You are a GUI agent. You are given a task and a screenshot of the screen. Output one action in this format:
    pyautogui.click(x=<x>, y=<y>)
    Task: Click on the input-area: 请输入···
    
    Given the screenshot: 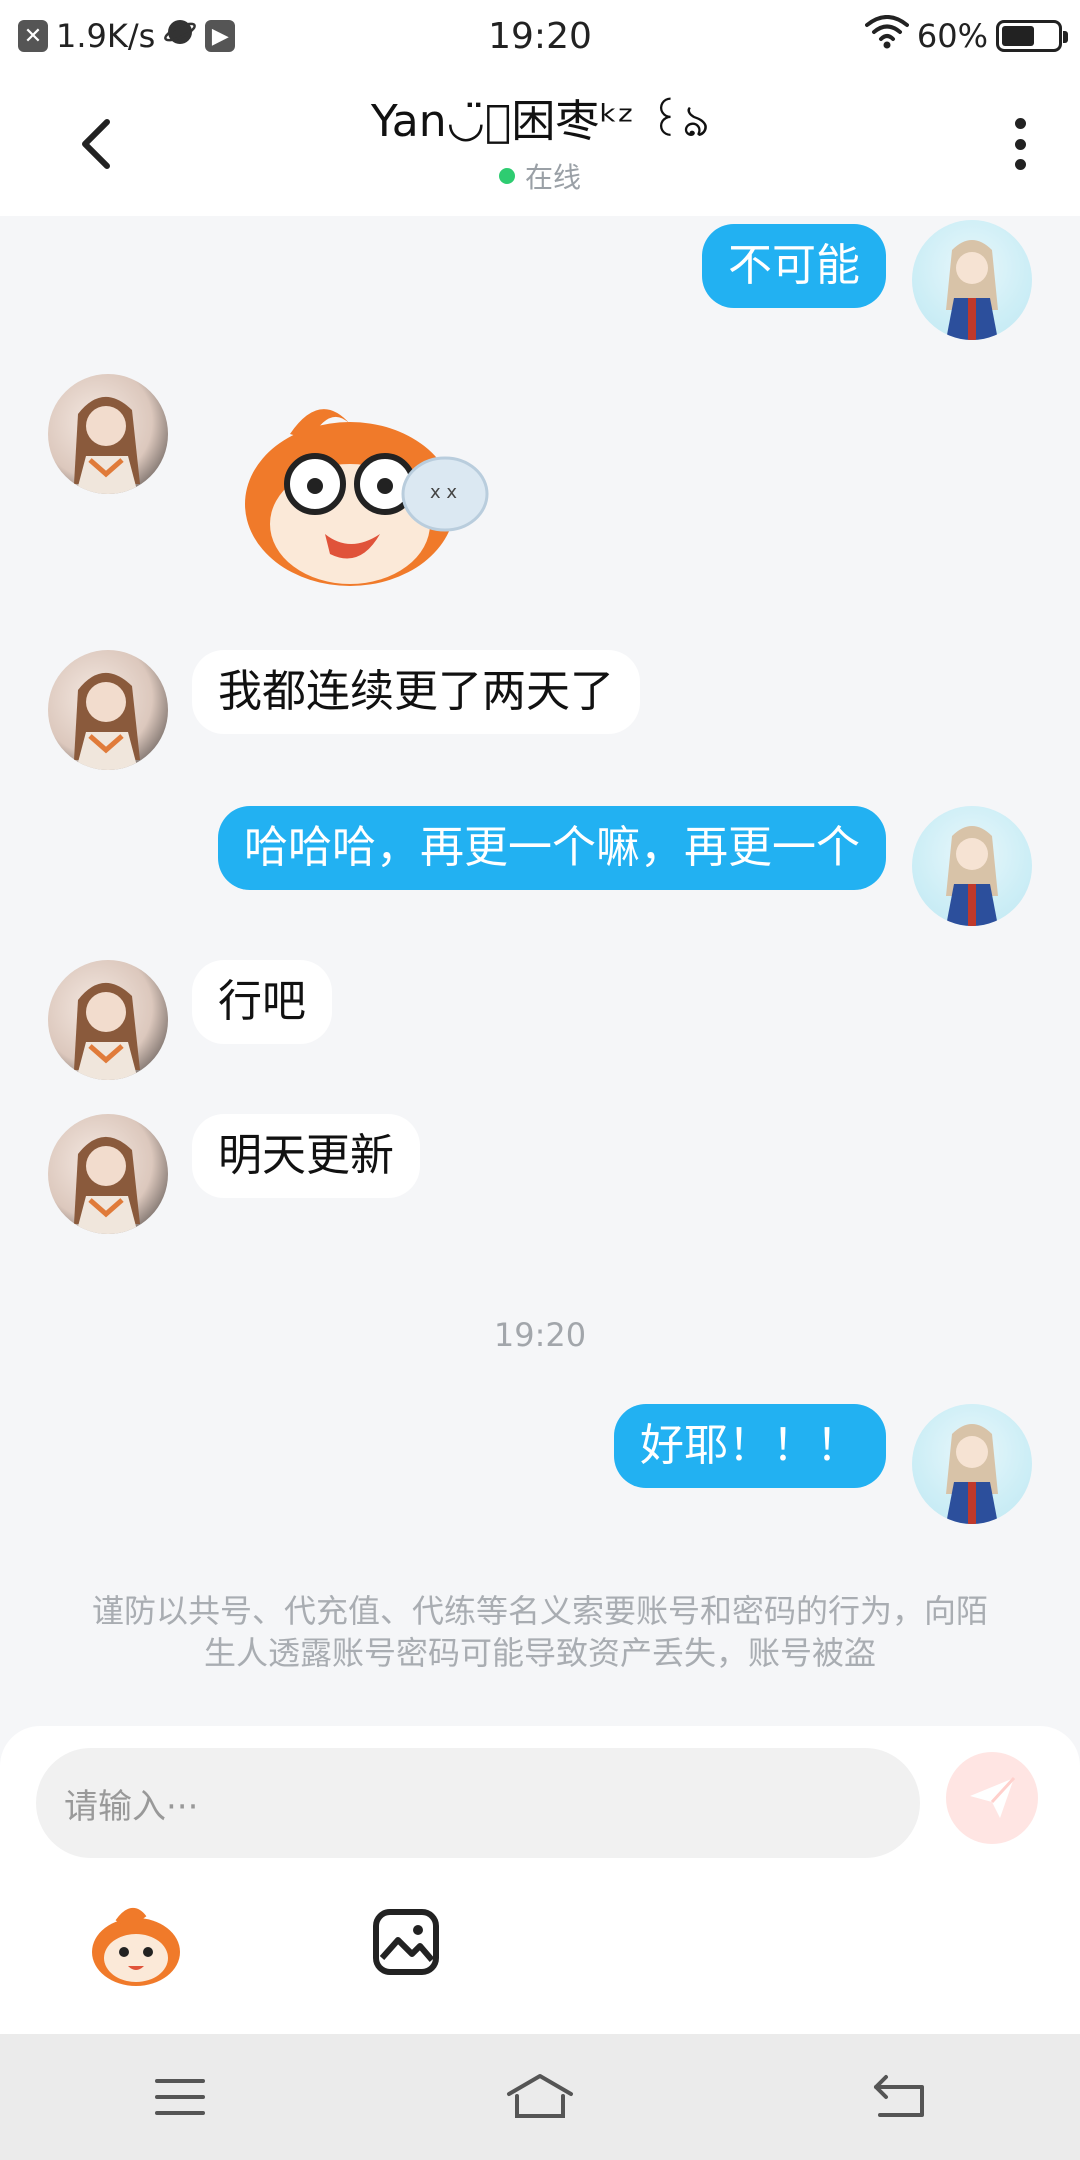 What is the action you would take?
    pyautogui.click(x=540, y=1880)
    